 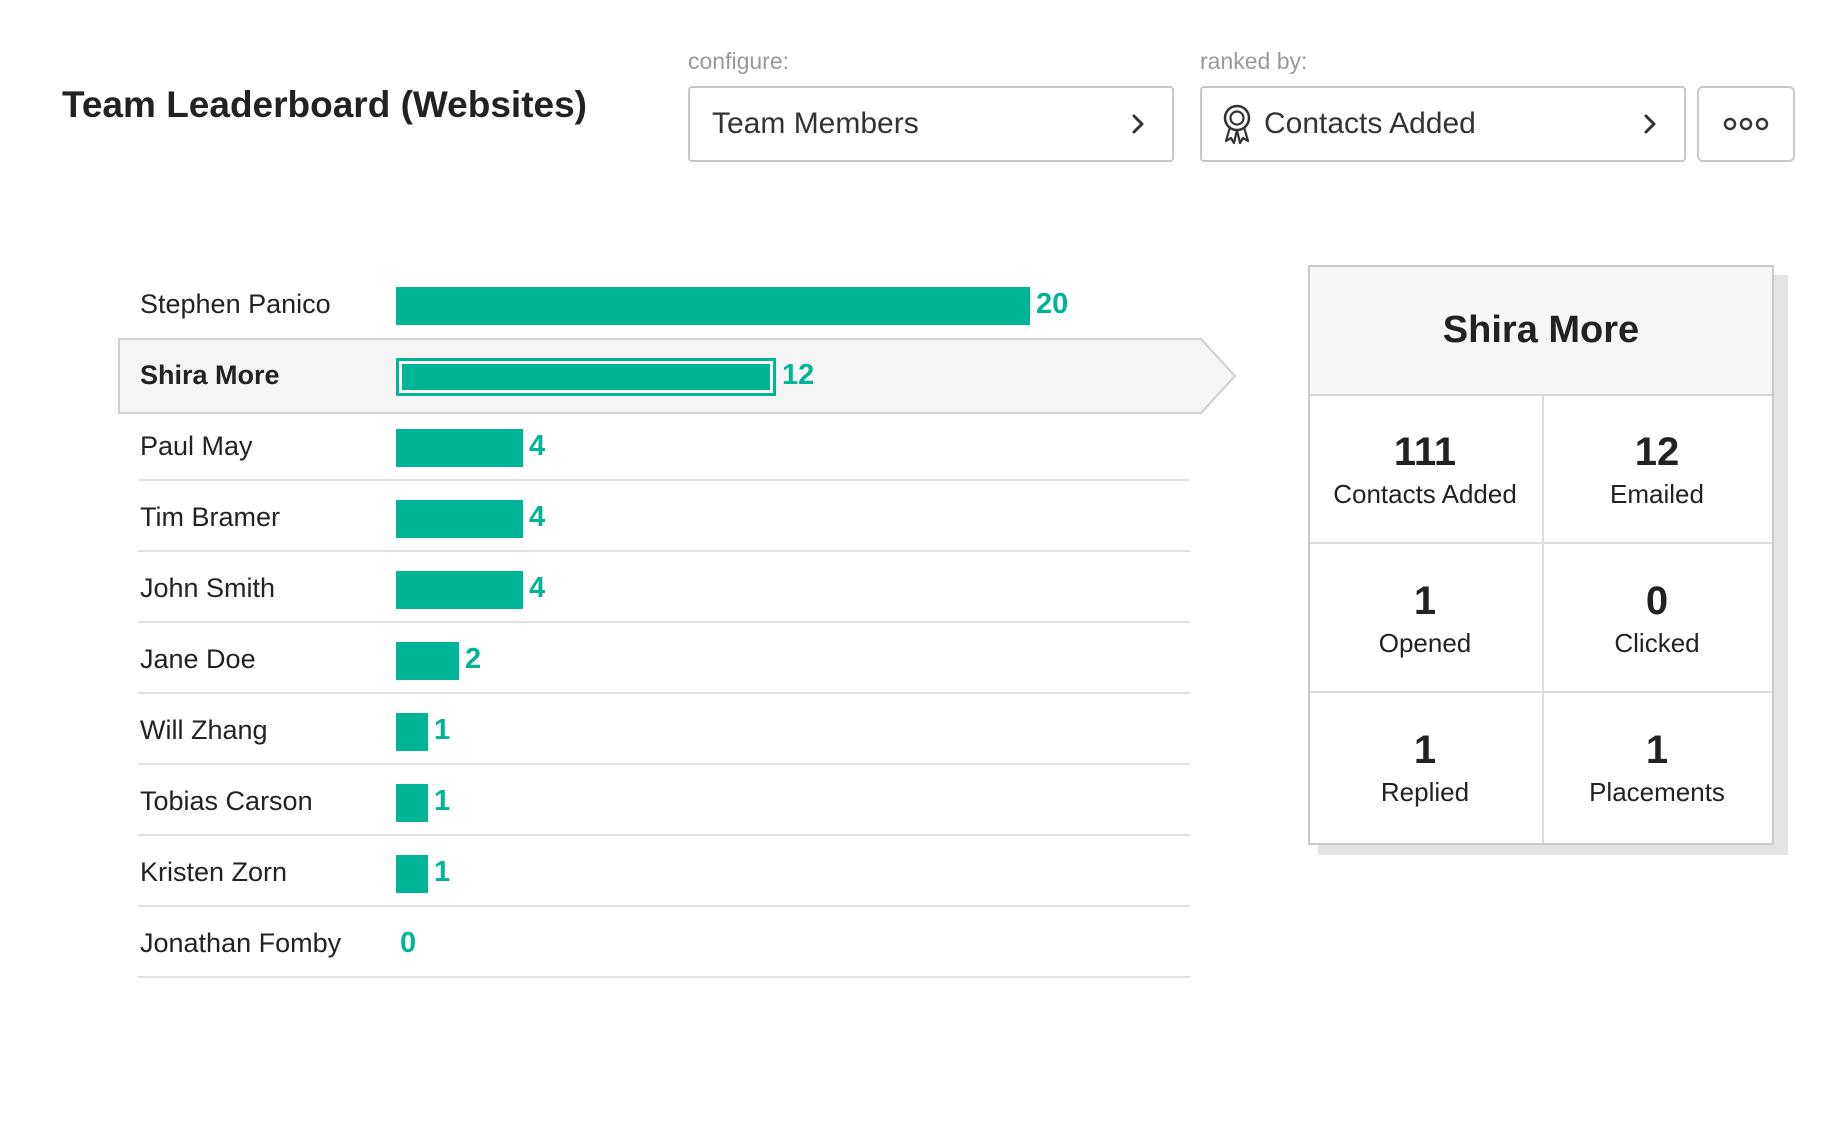 I want to click on leaderboard-row: Jane Doe 2, so click(x=664, y=659).